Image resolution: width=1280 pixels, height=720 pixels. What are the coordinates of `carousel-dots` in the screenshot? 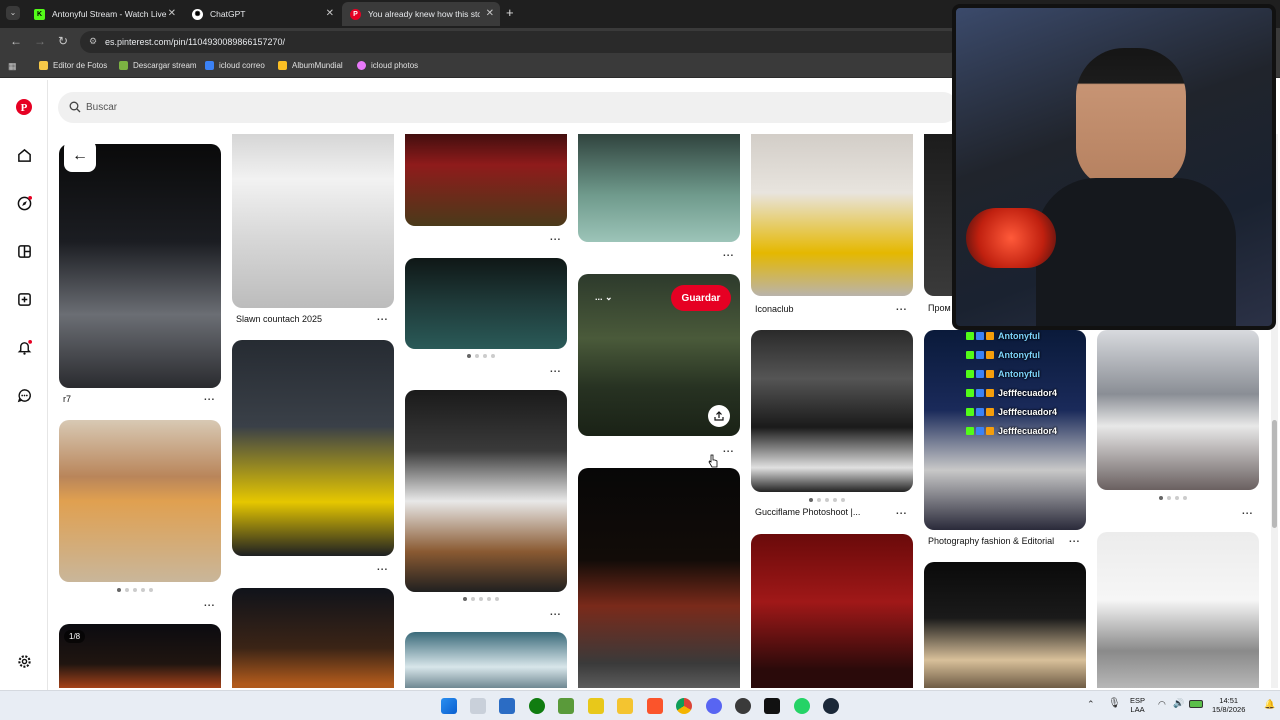 It's located at (1173, 498).